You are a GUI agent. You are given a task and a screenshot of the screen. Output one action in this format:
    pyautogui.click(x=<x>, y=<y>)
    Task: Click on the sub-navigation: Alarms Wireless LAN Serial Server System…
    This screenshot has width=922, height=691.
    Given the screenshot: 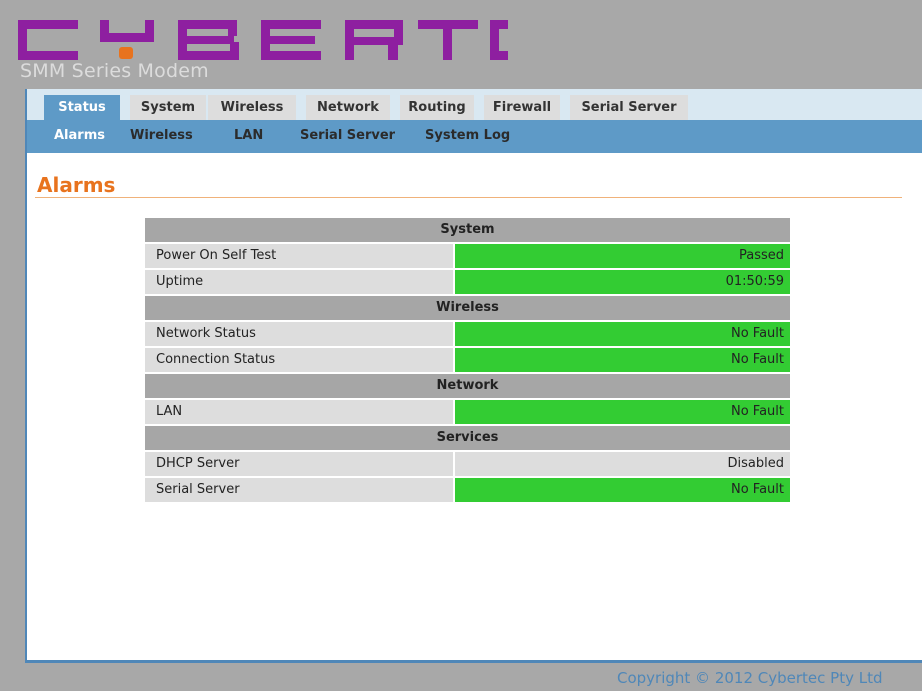 What is the action you would take?
    pyautogui.click(x=474, y=136)
    